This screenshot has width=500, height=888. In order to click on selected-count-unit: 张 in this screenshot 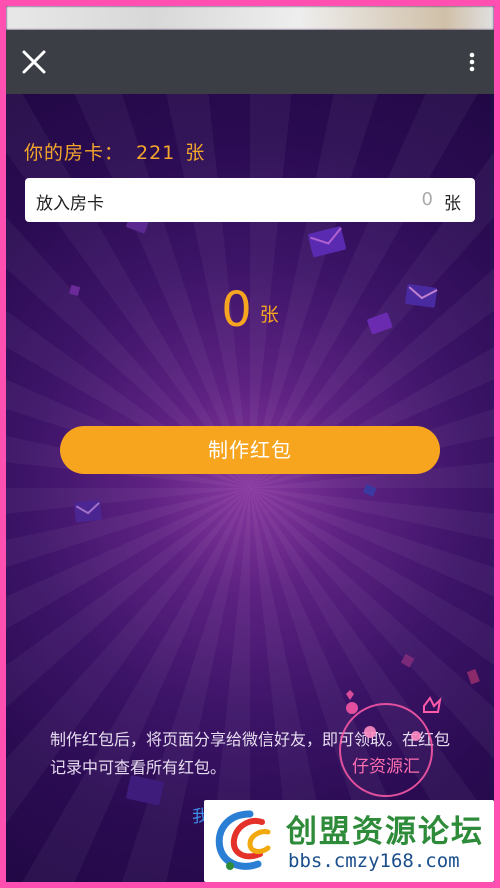, I will do `click(269, 314)`.